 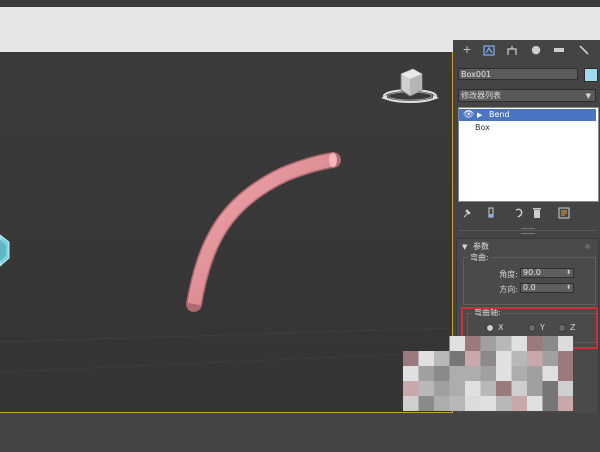 What do you see at coordinates (467, 50) in the screenshot?
I see `create-icon: +` at bounding box center [467, 50].